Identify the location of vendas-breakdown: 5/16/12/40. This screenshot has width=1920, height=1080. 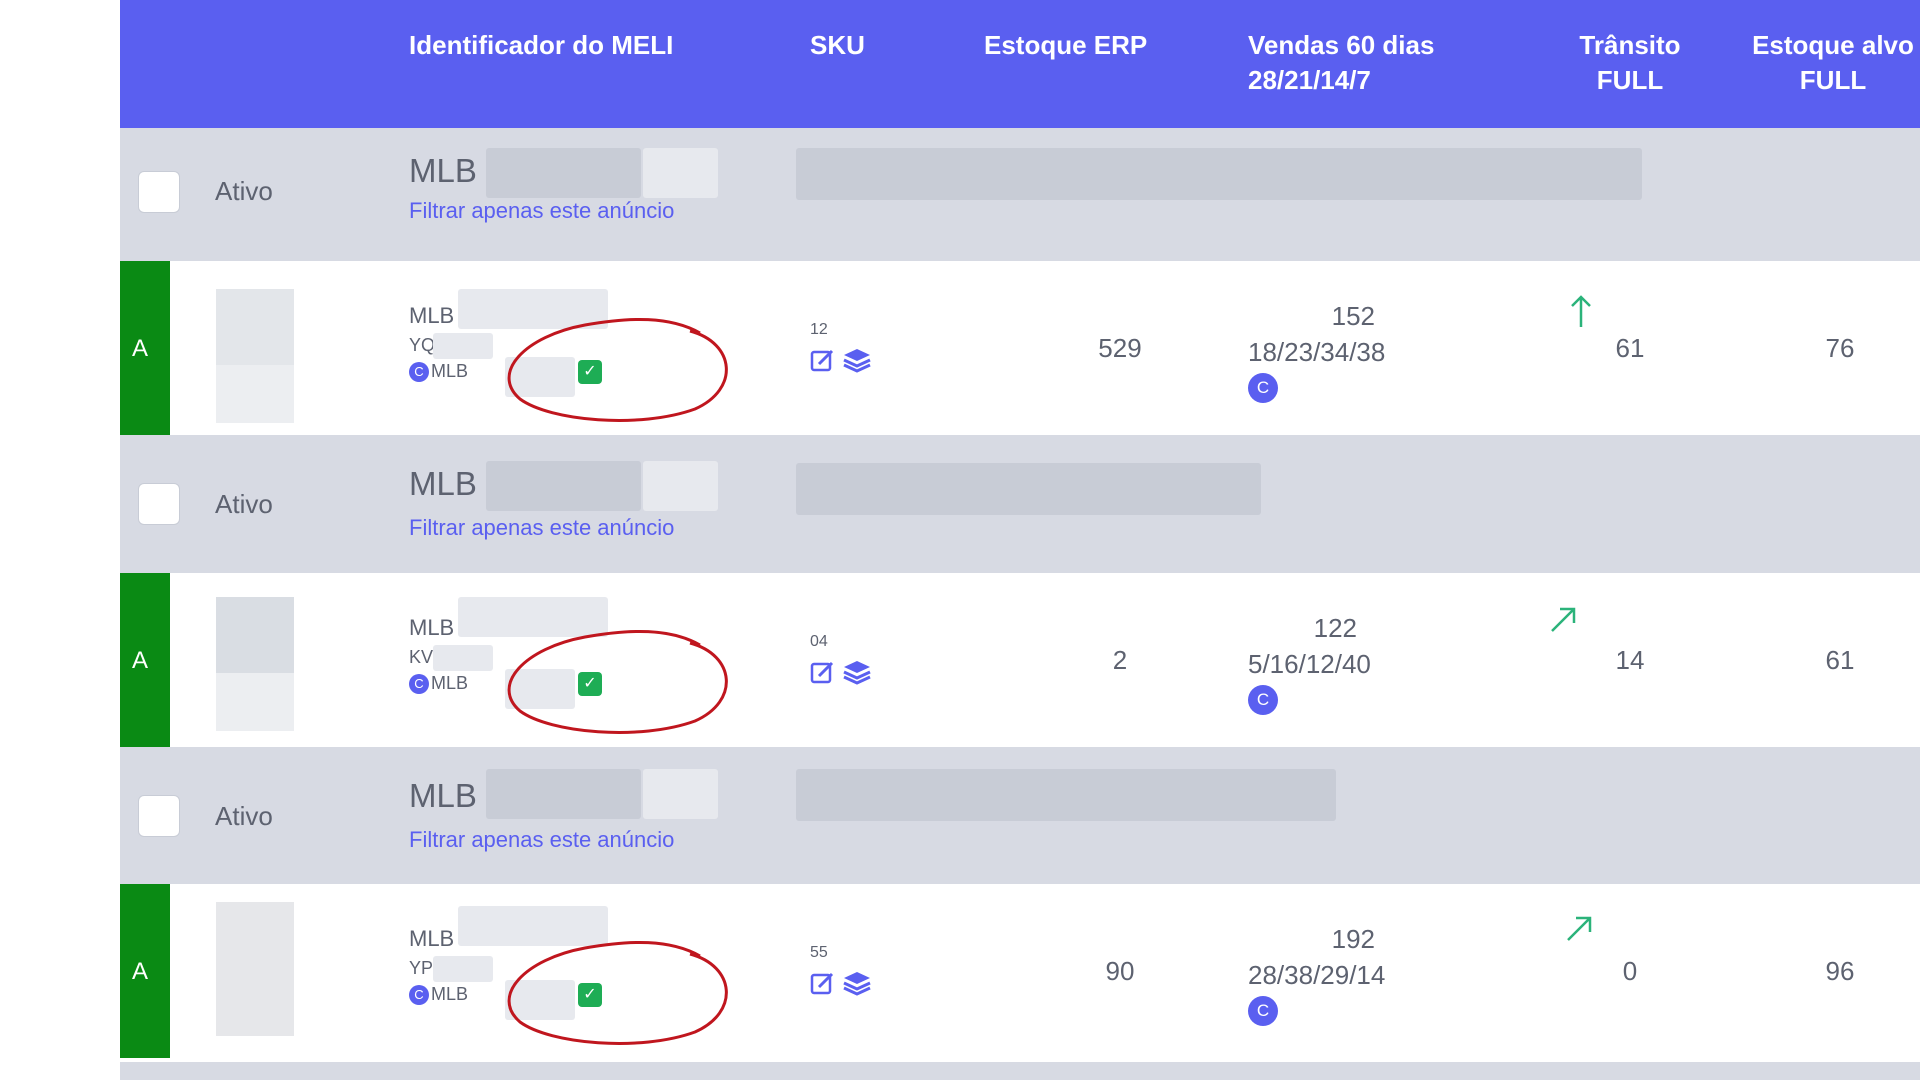
(1309, 664).